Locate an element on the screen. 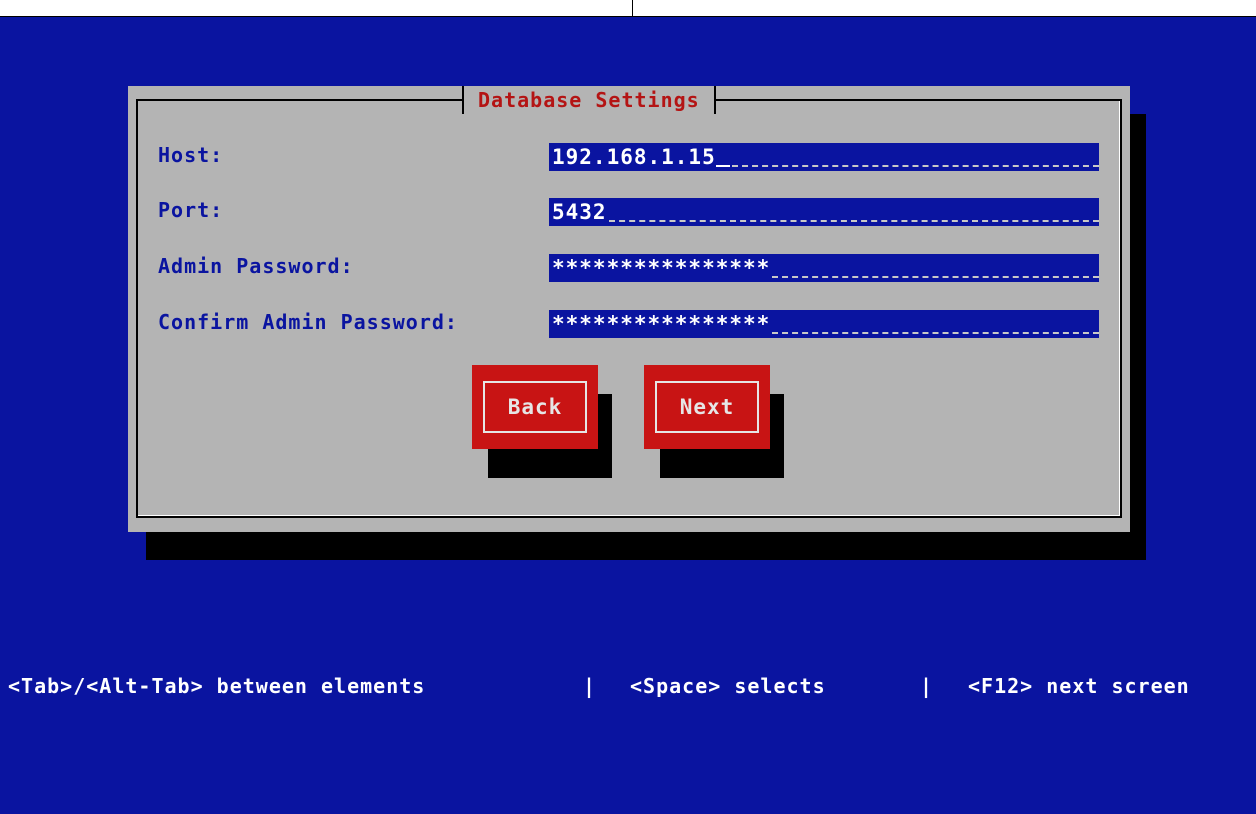 The height and width of the screenshot is (814, 1256). port-value: 5432 is located at coordinates (579, 212).